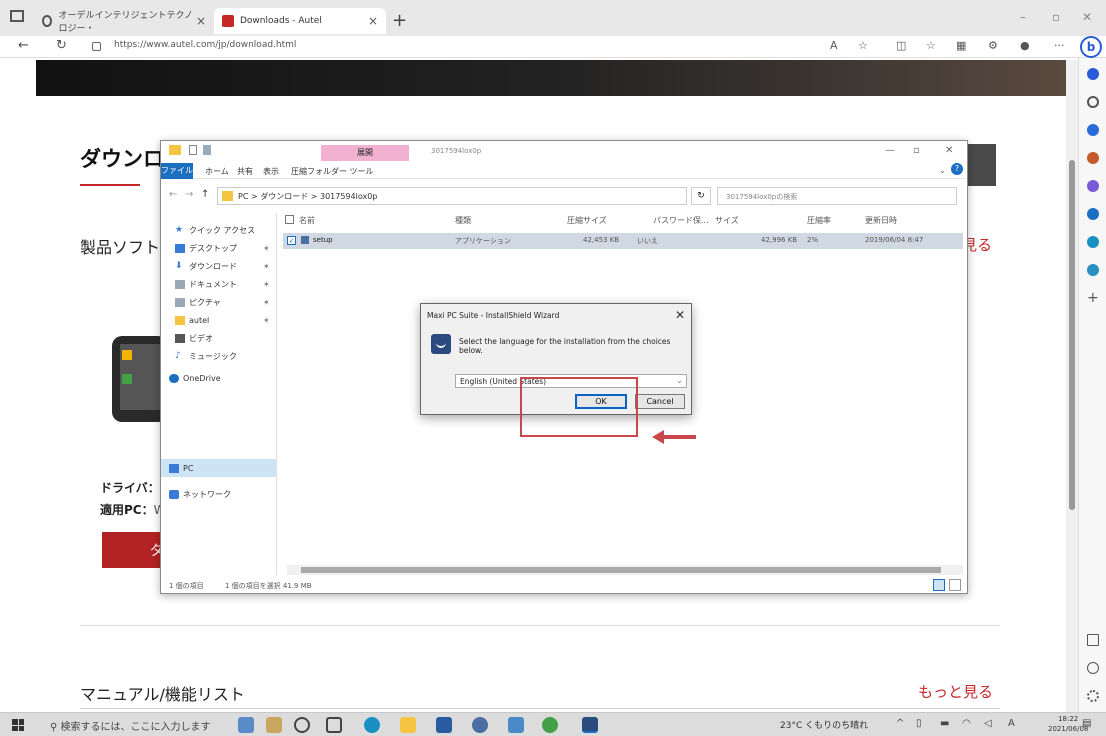 This screenshot has width=1106, height=736. I want to click on tab-home: ホーム, so click(217, 171).